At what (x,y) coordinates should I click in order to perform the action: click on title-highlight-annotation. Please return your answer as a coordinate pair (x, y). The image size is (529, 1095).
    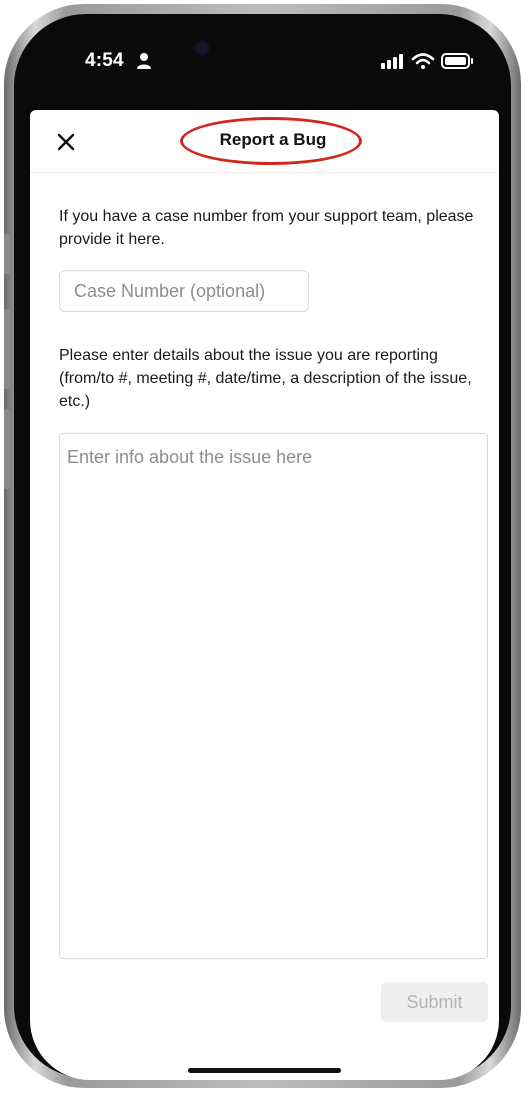
    Looking at the image, I should click on (271, 141).